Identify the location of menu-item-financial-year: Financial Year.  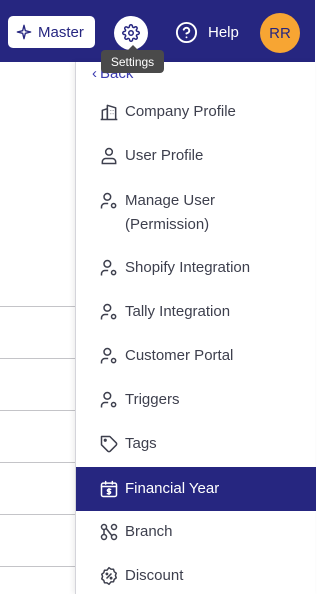
(196, 489).